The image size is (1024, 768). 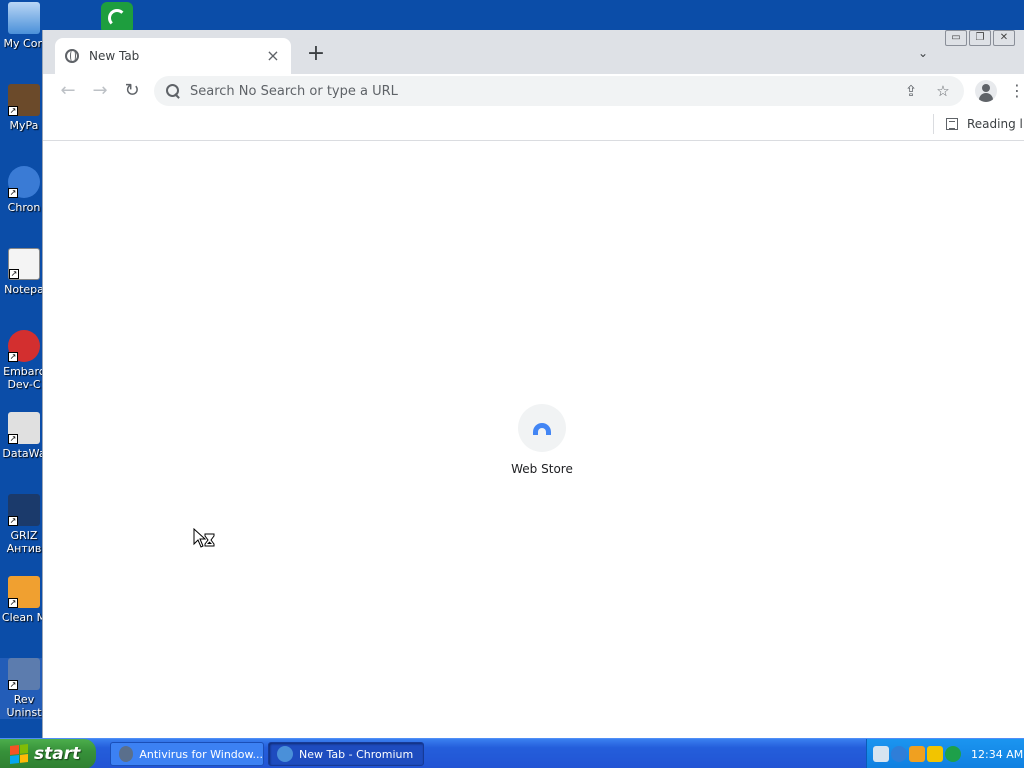 What do you see at coordinates (24, 510) in the screenshot?
I see `grizzly-icon: ↗` at bounding box center [24, 510].